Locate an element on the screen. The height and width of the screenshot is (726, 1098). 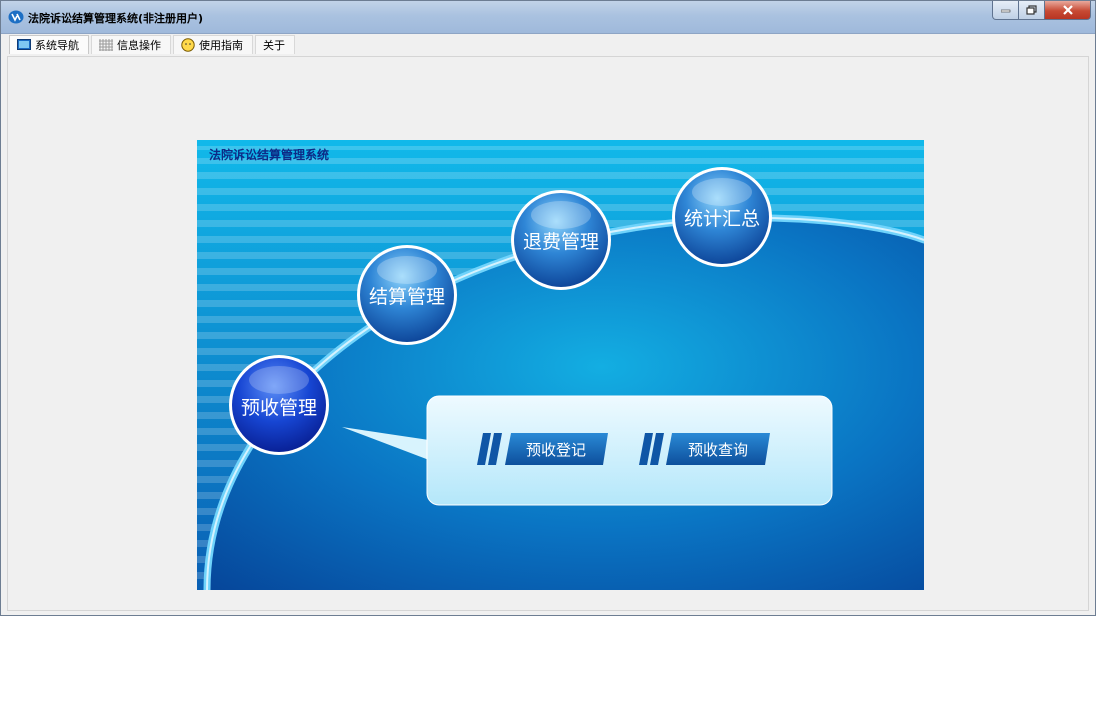
grid-icon is located at coordinates (106, 45).